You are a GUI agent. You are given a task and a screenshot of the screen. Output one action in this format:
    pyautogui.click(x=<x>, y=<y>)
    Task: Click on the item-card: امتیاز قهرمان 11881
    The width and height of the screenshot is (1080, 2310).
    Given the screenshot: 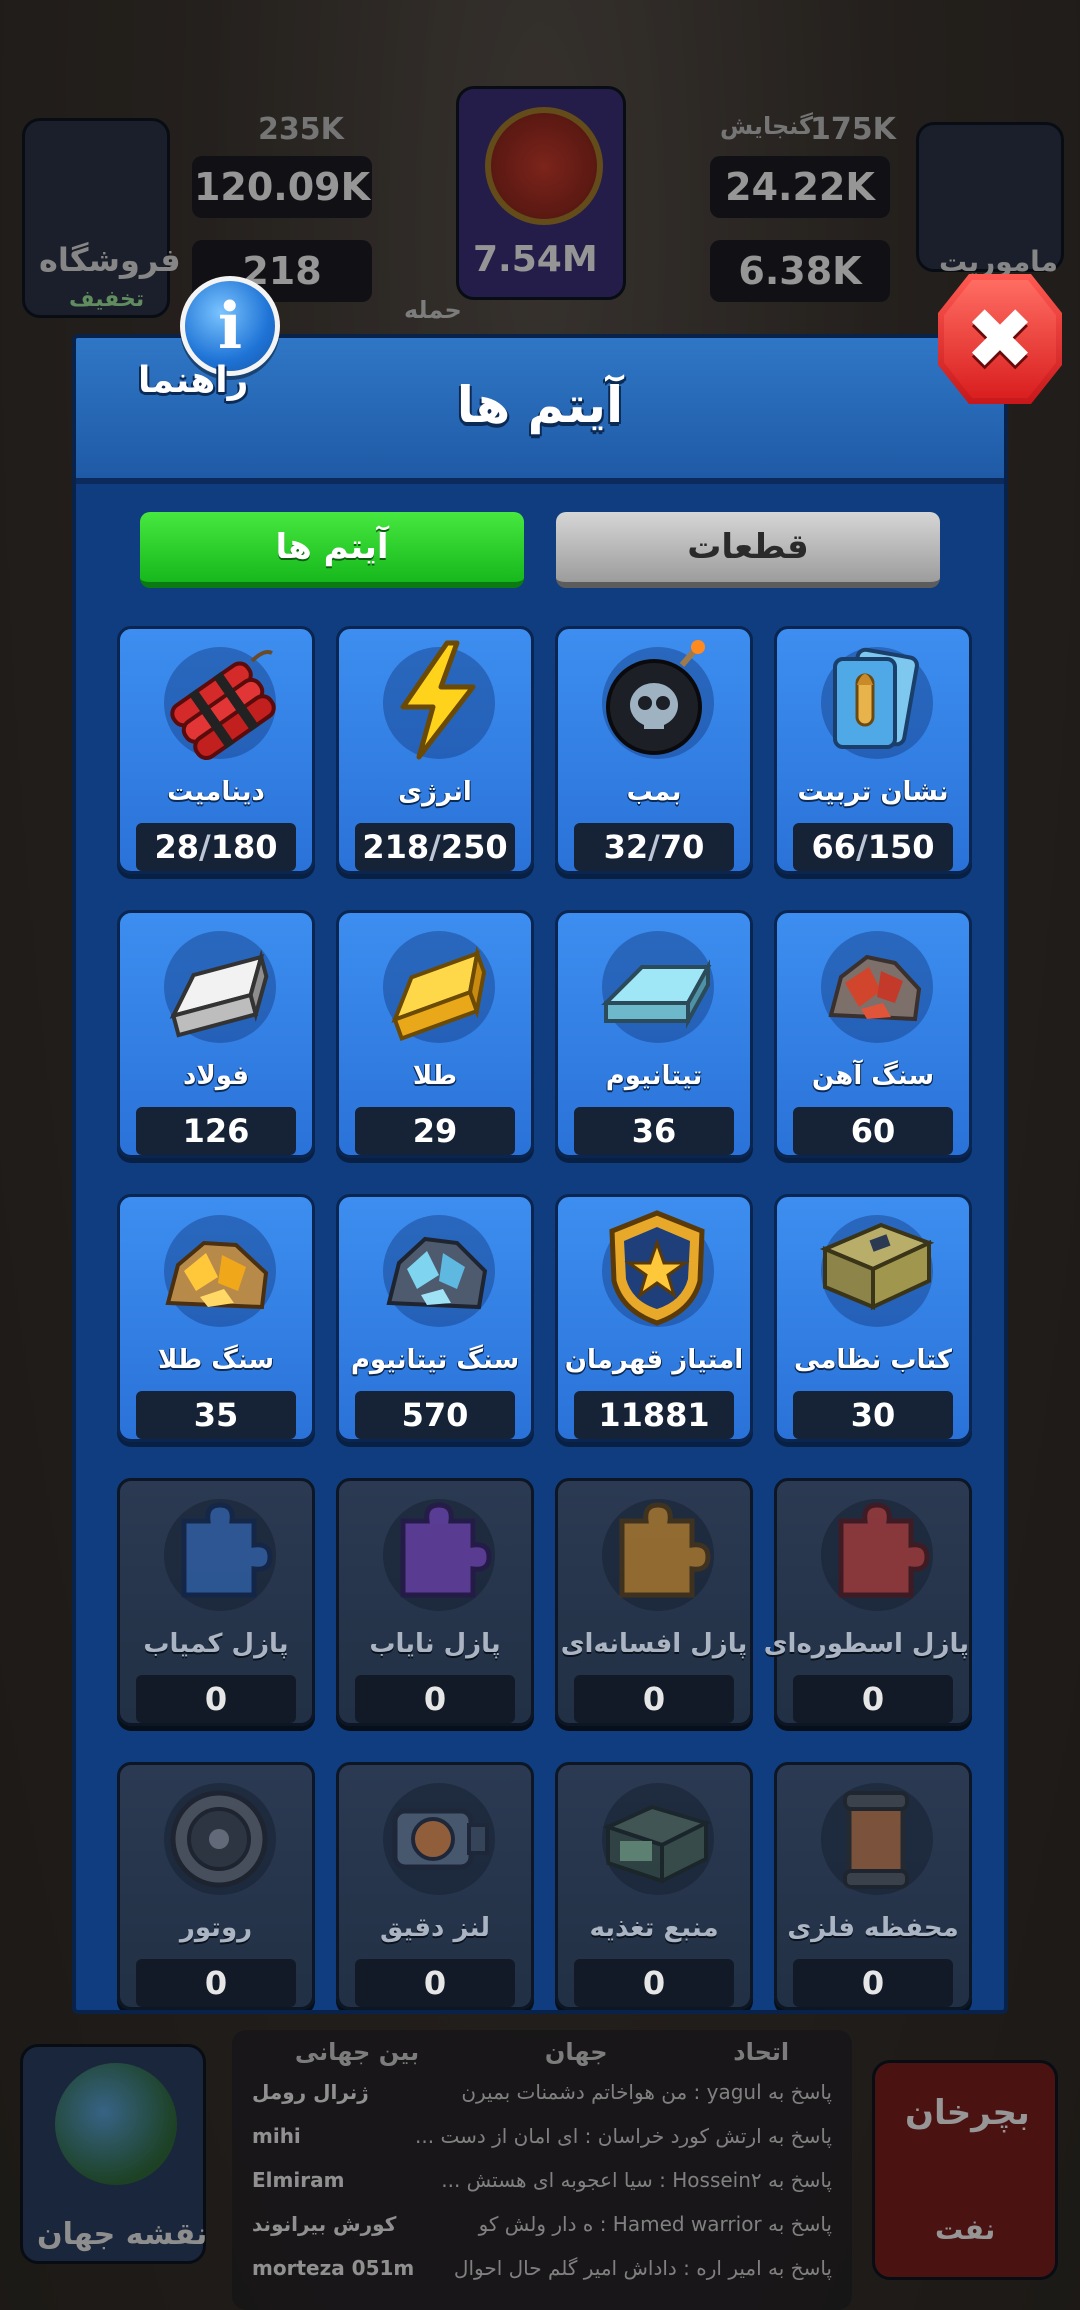 What is the action you would take?
    pyautogui.click(x=654, y=1318)
    